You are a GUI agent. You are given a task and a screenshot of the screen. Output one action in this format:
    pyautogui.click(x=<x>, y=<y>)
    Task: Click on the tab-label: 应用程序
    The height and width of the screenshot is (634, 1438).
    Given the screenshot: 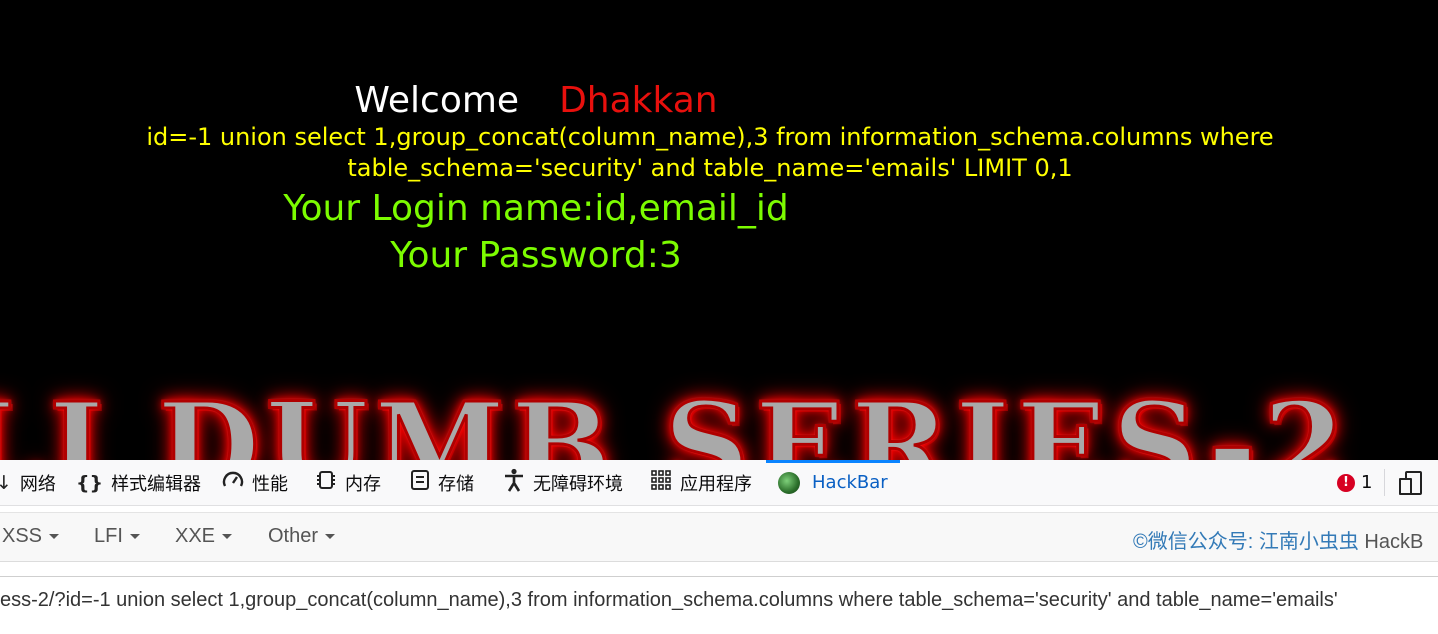 What is the action you would take?
    pyautogui.click(x=716, y=484)
    